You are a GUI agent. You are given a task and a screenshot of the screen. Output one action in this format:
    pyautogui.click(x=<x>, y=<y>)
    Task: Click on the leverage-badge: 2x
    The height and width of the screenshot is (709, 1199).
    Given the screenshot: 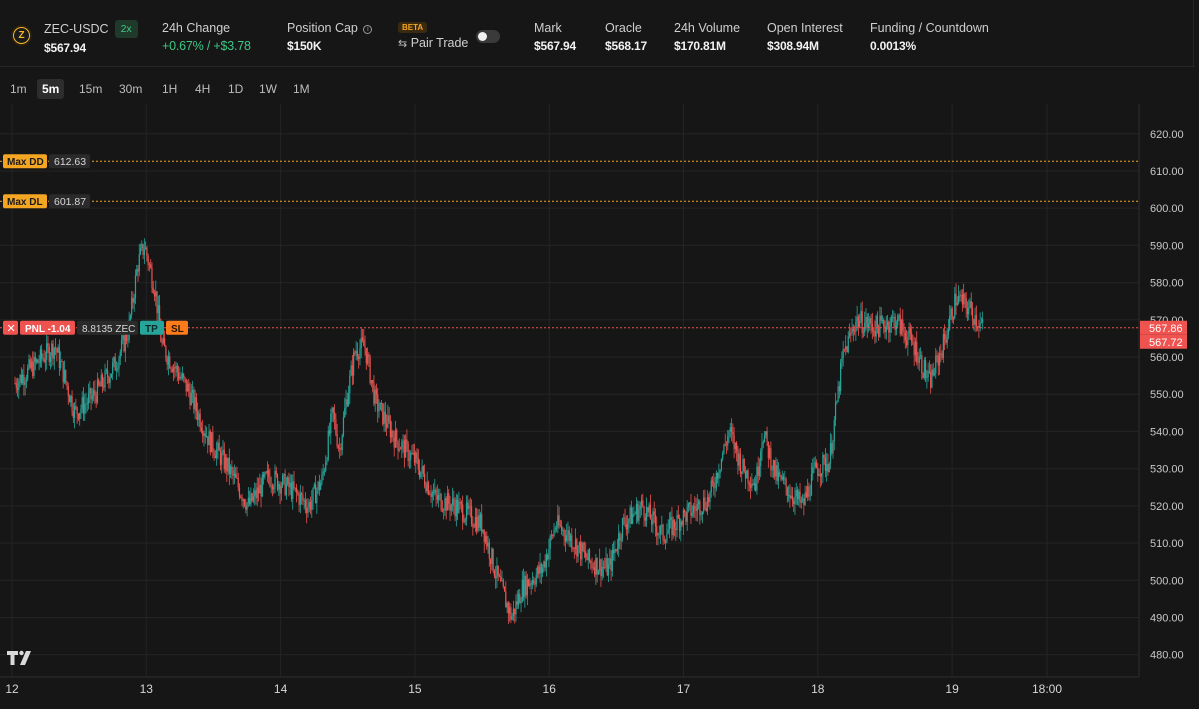 What is the action you would take?
    pyautogui.click(x=126, y=29)
    